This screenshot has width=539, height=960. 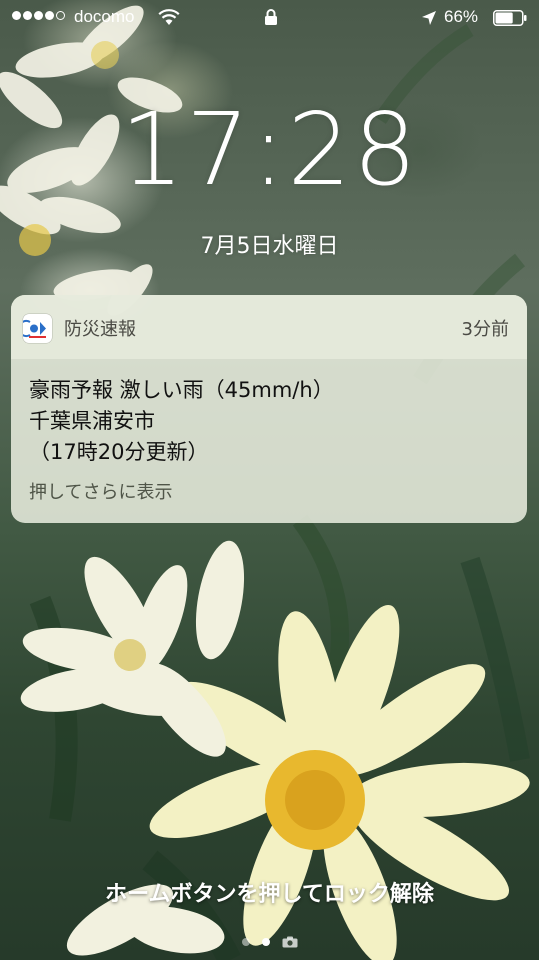 What do you see at coordinates (510, 18) in the screenshot?
I see `battery-icon` at bounding box center [510, 18].